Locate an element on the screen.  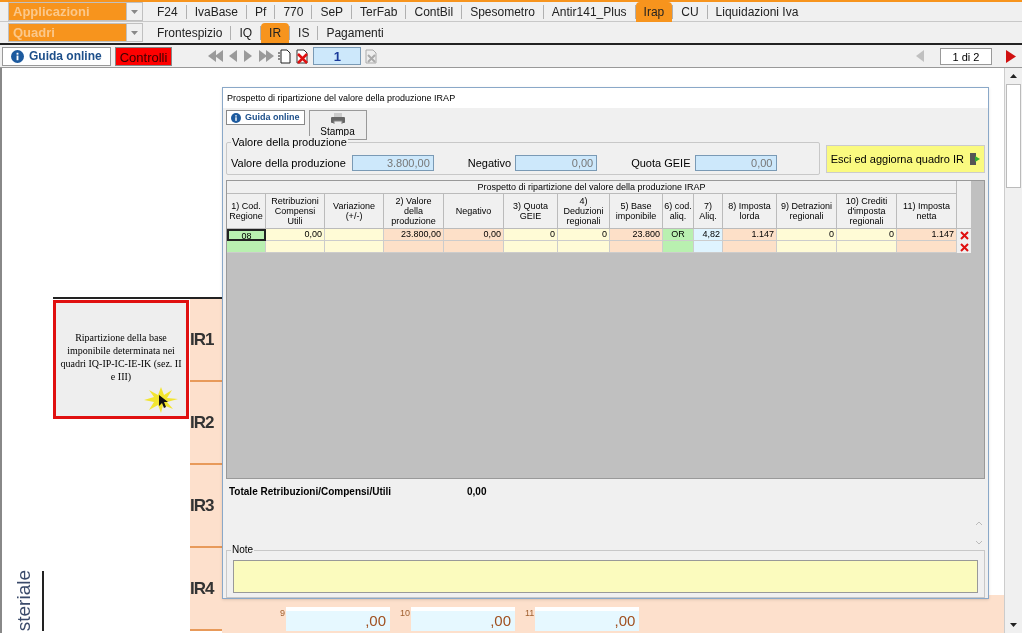
row-label: IR2 is located at coordinates (202, 422).